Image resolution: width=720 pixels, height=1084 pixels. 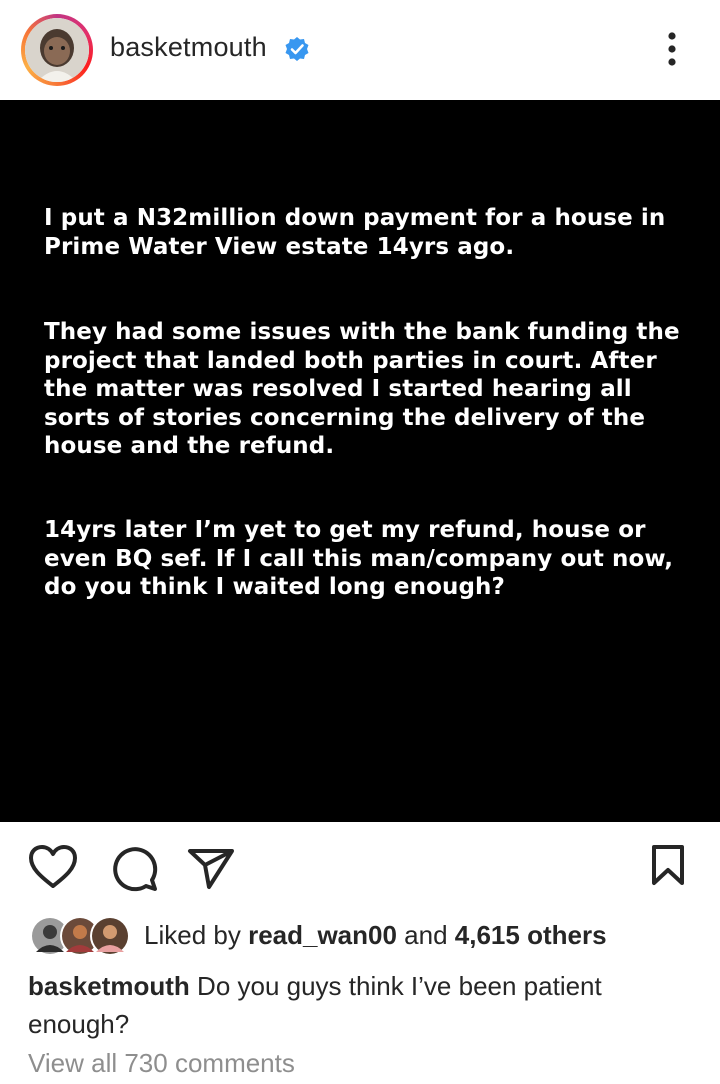 I want to click on share-icon, so click(x=211, y=868).